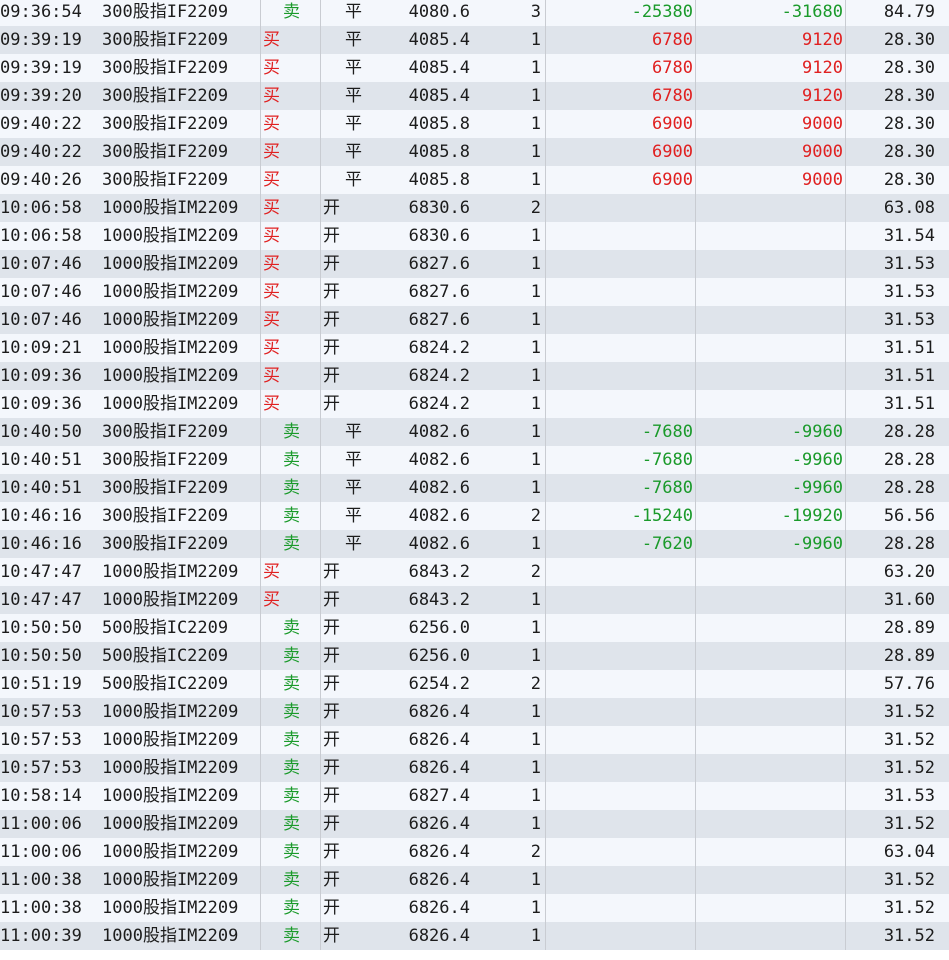 The width and height of the screenshot is (949, 960). I want to click on cell-float-profit: 9000, so click(771, 152).